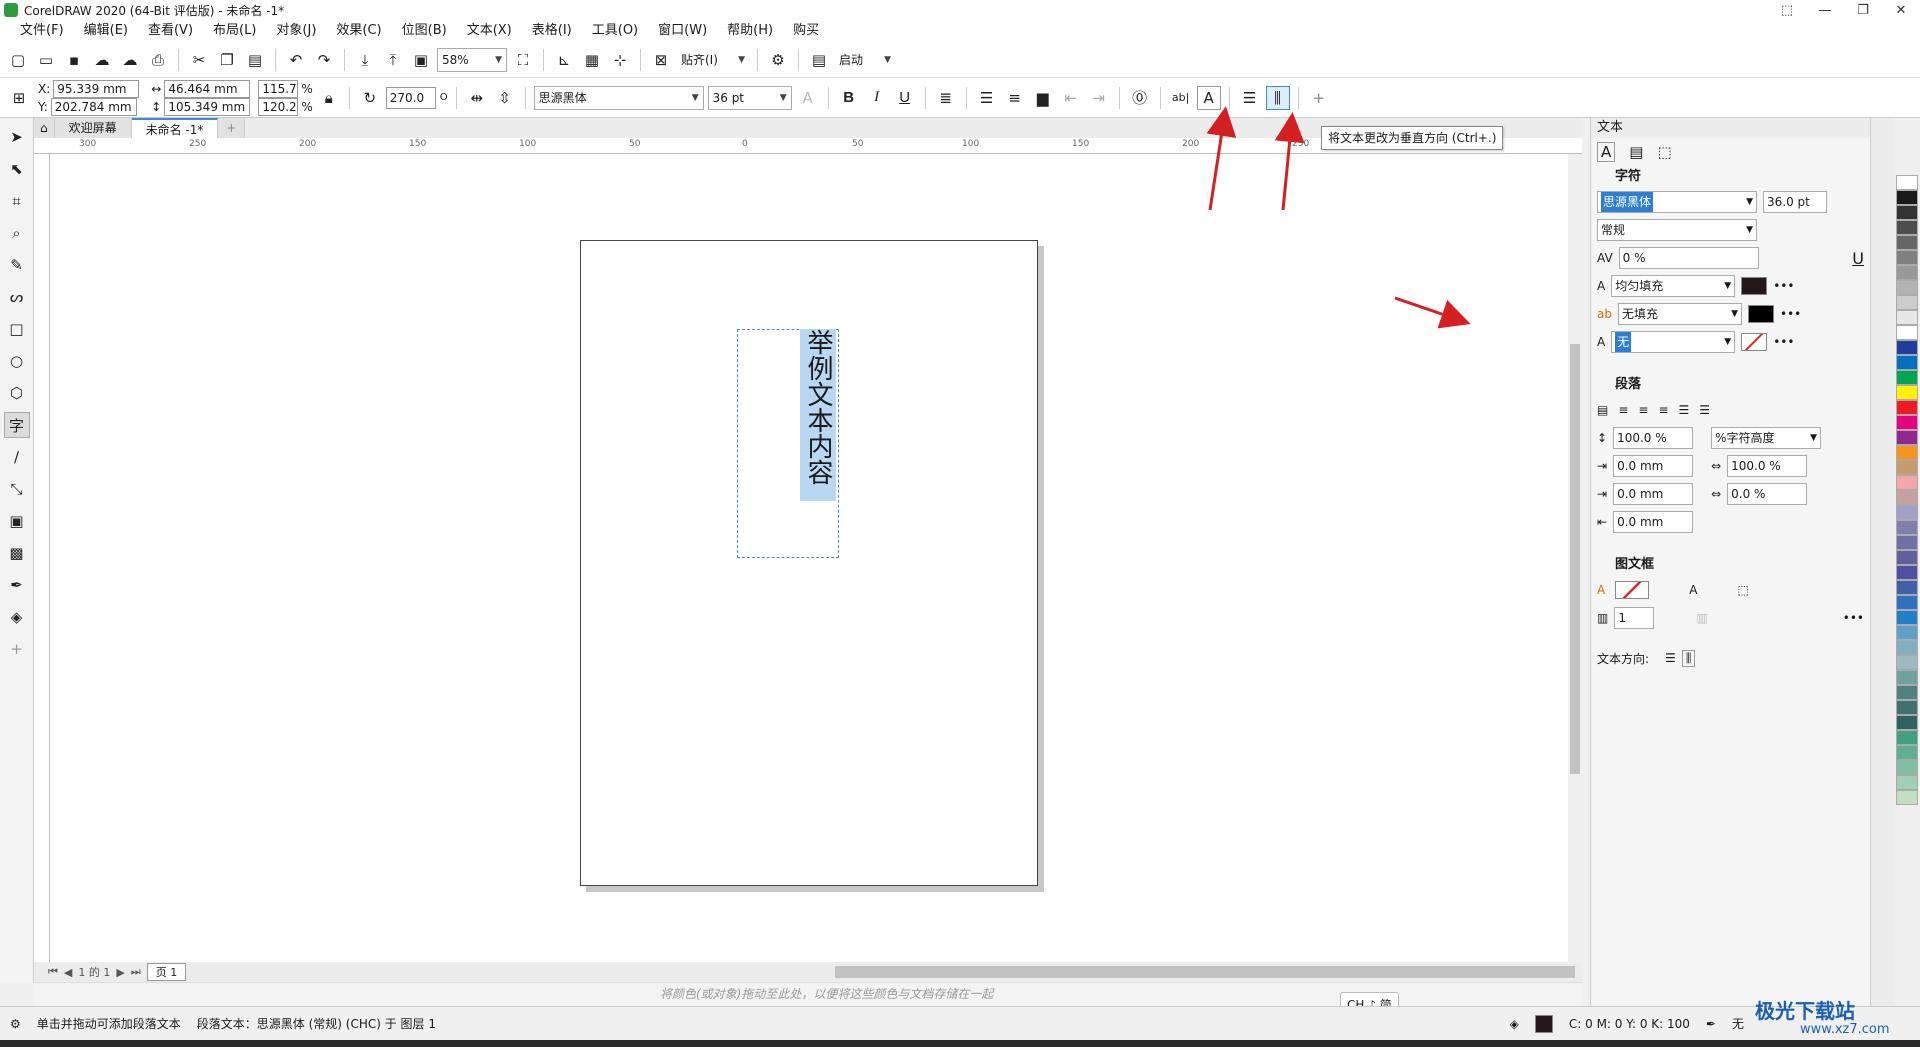  What do you see at coordinates (17, 553) in the screenshot?
I see `transparency-tool-icon: ▩` at bounding box center [17, 553].